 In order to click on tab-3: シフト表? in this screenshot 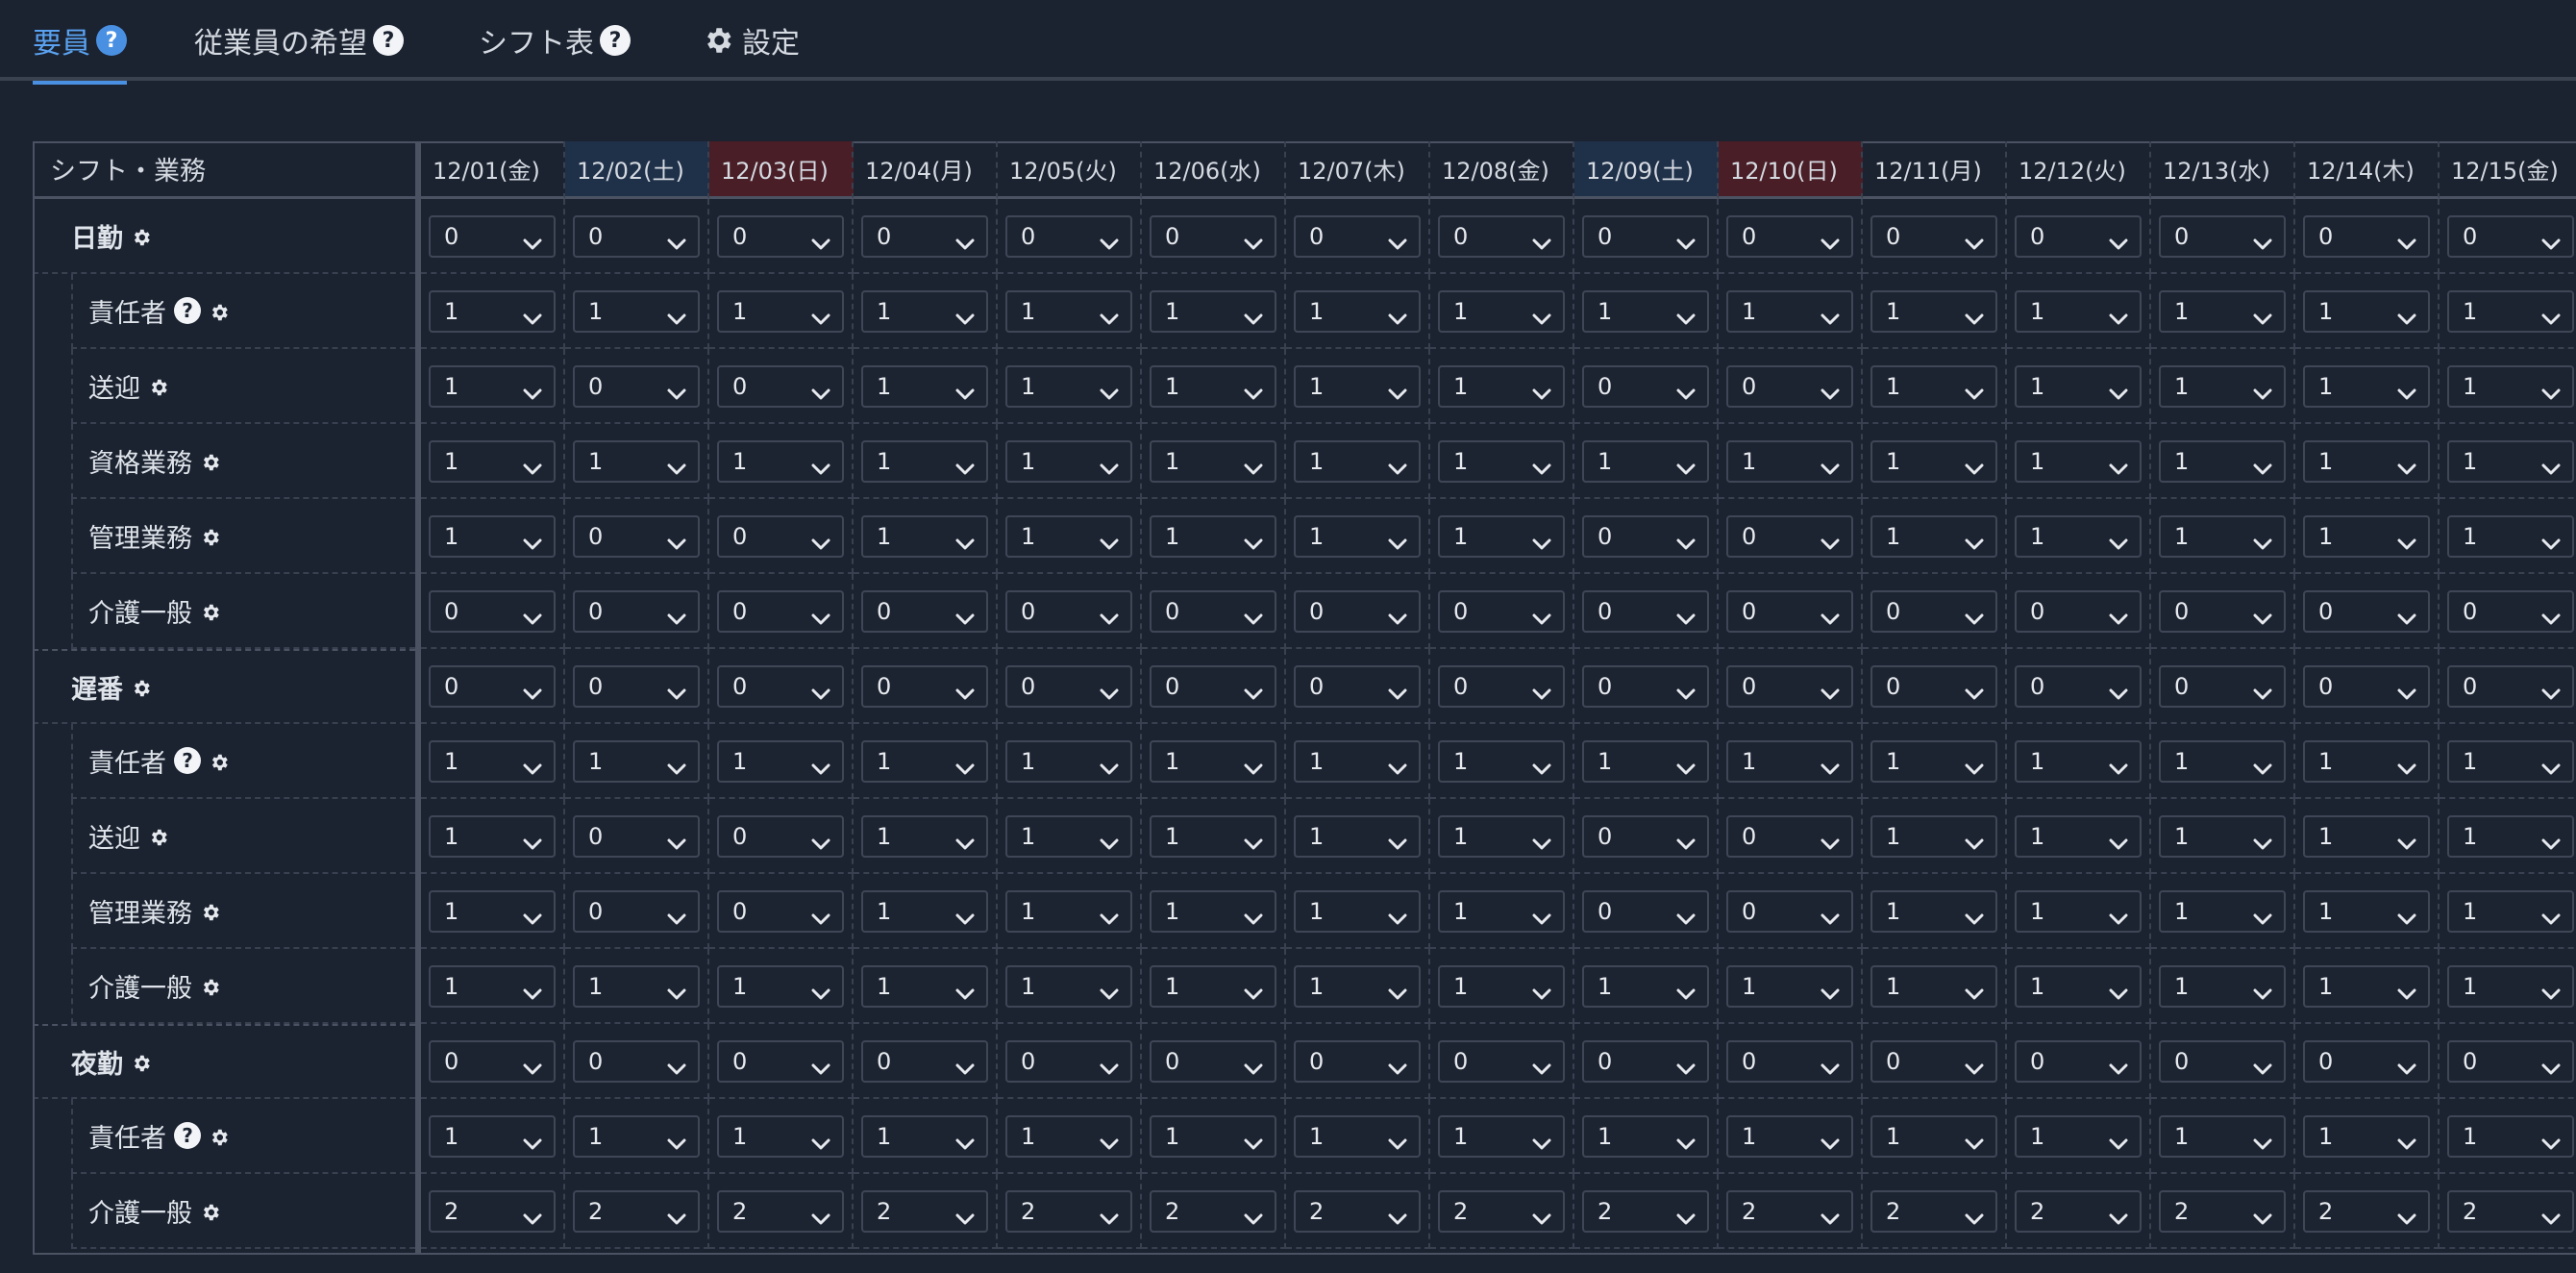, I will do `click(555, 40)`.